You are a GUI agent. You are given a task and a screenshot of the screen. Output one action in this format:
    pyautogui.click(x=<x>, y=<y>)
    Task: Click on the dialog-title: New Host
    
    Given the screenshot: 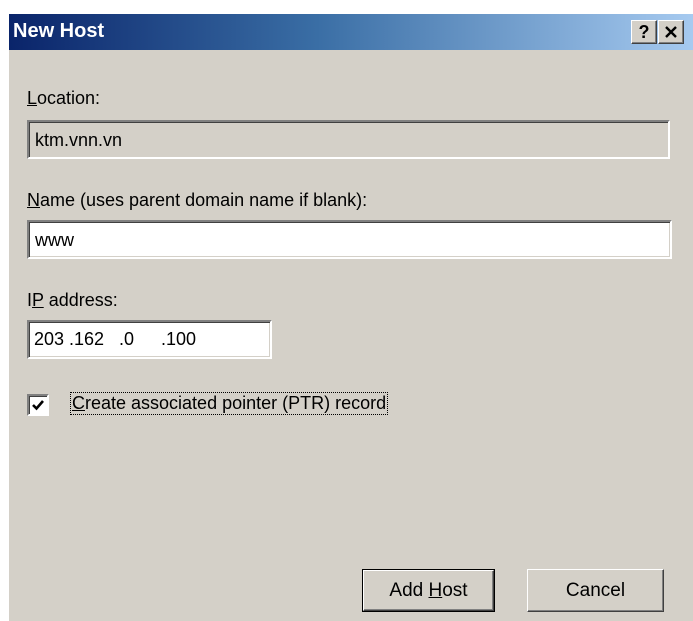 What is the action you would take?
    pyautogui.click(x=59, y=31)
    